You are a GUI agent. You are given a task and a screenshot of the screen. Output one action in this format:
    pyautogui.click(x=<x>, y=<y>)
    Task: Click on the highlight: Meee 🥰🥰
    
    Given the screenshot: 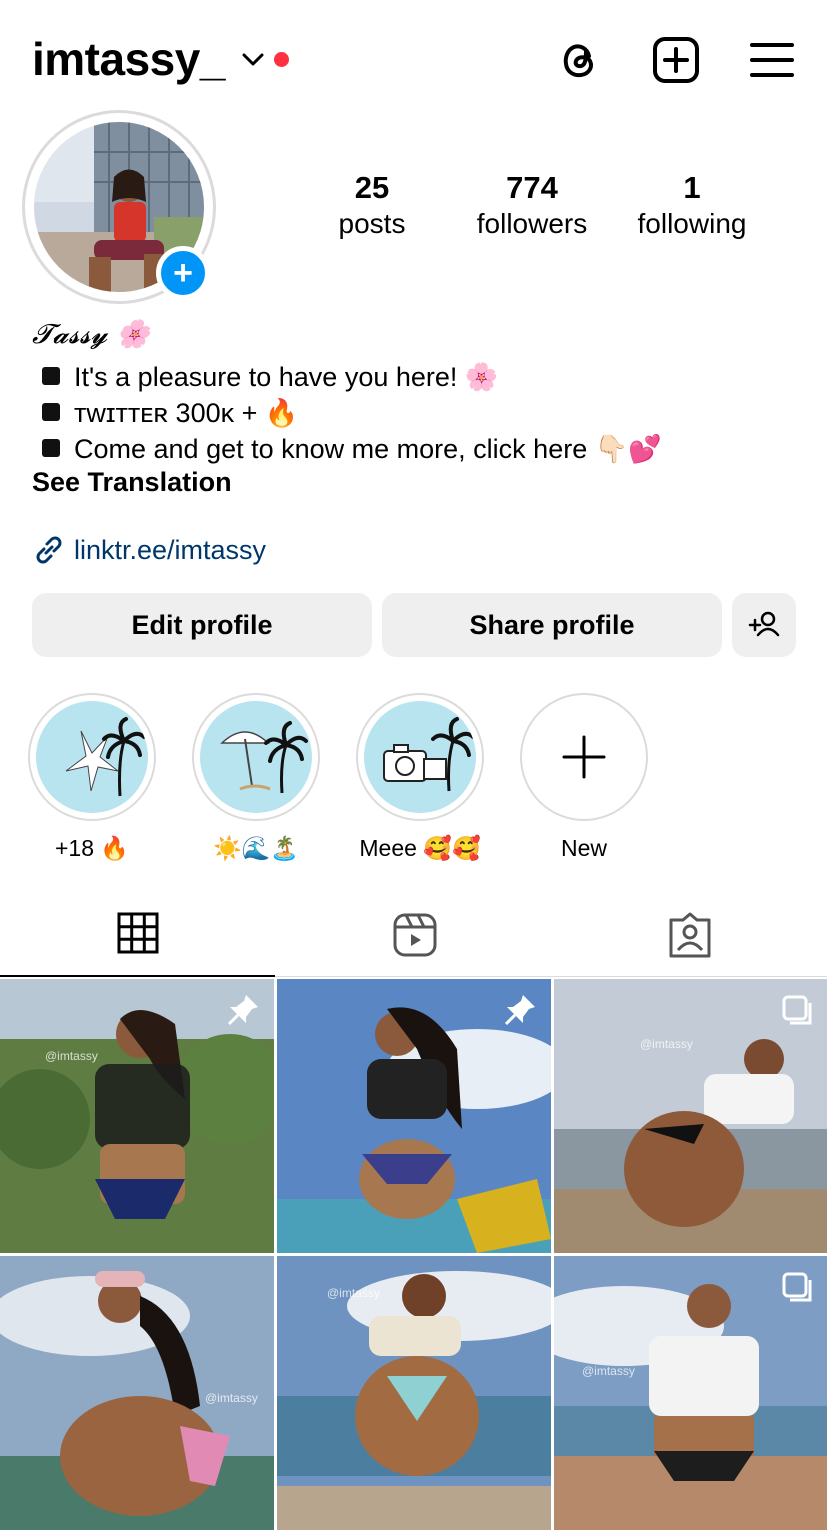 What is the action you would take?
    pyautogui.click(x=420, y=777)
    